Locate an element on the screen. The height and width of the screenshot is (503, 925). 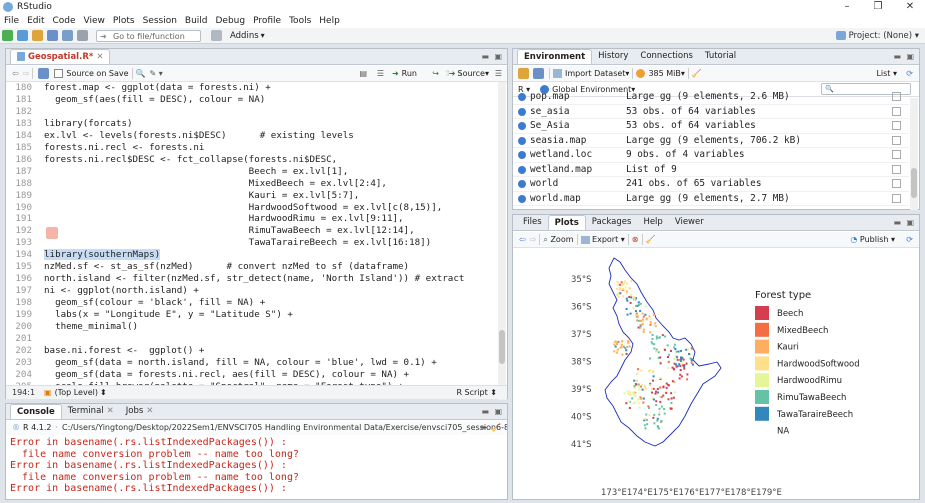
code-line: 192 RimuTawaBeech = ex.lvl[12:14], is located at coordinates (250, 231).